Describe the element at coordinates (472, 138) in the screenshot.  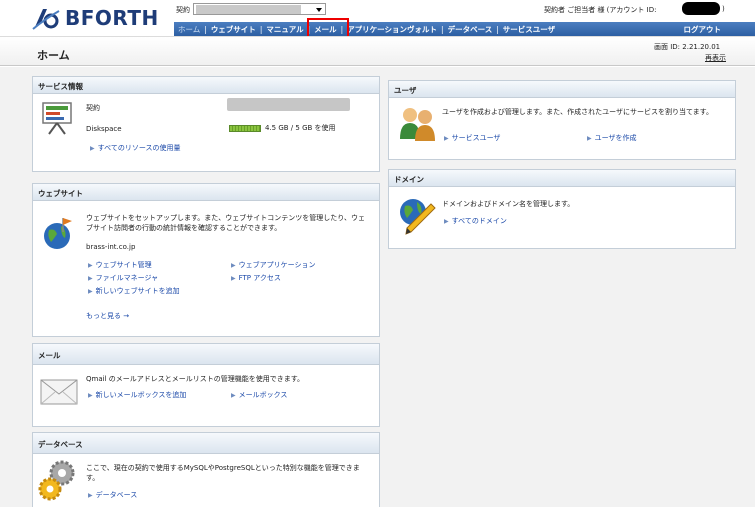
I see `link-service-users: ▶ サービスユーザ` at that location.